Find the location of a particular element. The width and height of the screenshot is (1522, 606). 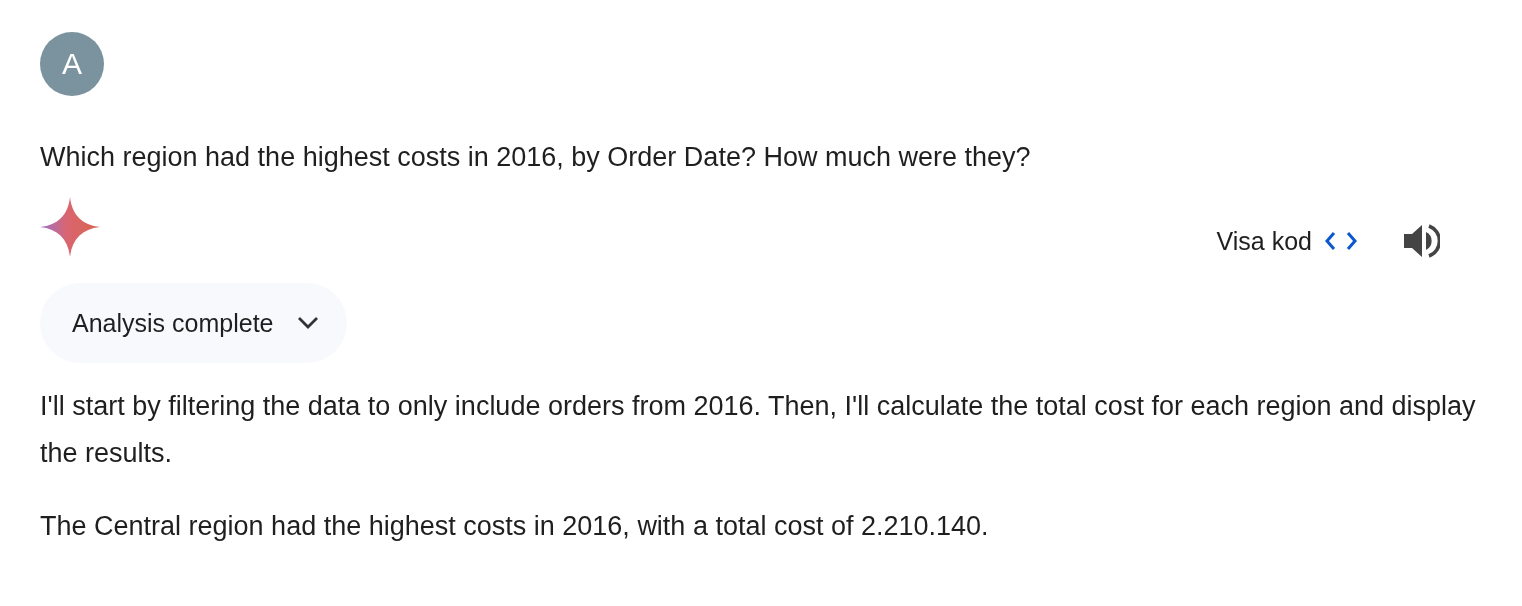

sparkle-icon is located at coordinates (70, 227).